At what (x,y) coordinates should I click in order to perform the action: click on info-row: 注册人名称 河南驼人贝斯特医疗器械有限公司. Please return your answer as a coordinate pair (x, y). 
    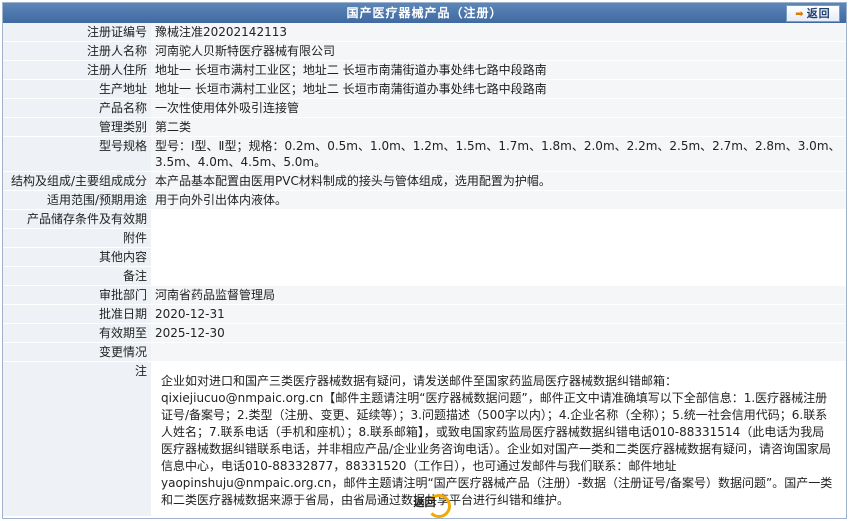
    Looking at the image, I should click on (424, 51).